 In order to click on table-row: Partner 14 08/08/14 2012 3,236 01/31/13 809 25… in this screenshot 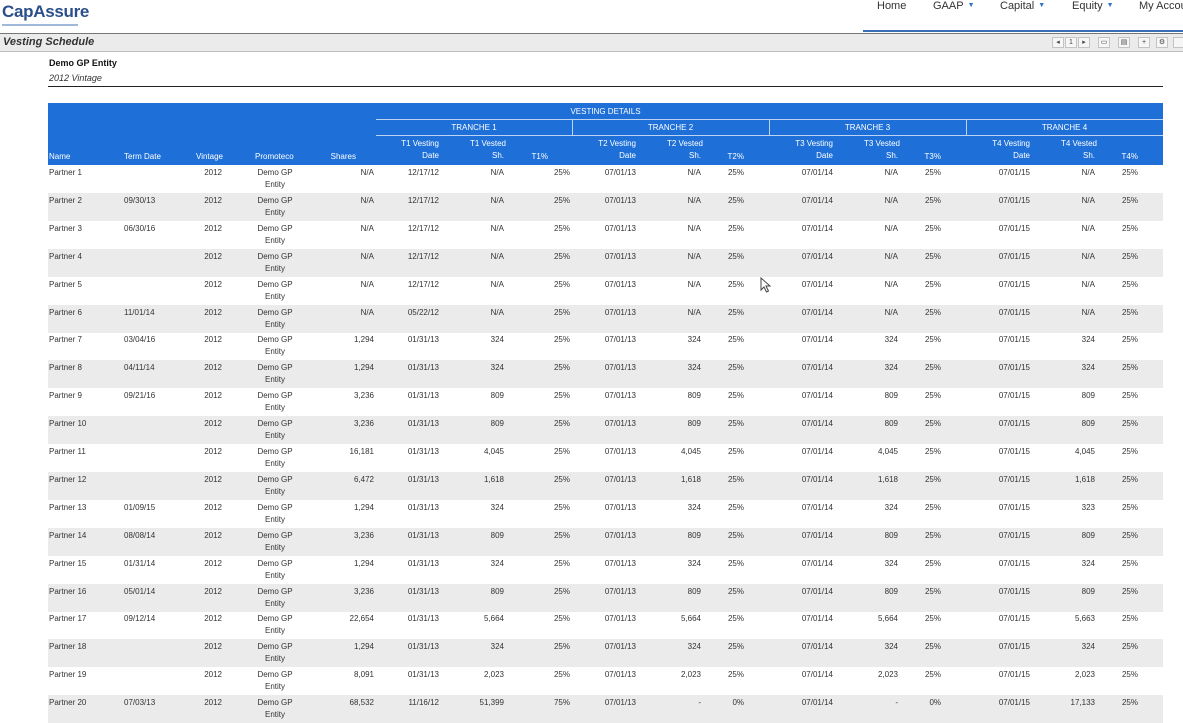, I will do `click(605, 541)`.